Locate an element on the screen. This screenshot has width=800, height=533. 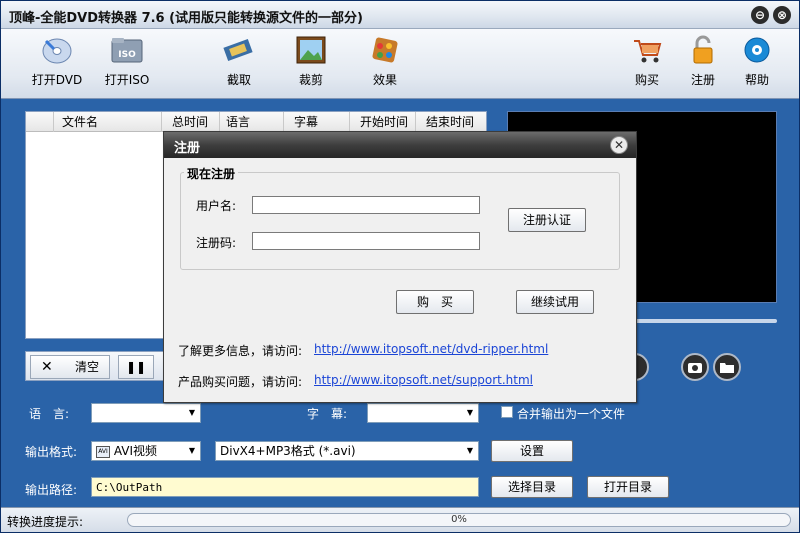
close-button: ⊗ is located at coordinates (782, 15).